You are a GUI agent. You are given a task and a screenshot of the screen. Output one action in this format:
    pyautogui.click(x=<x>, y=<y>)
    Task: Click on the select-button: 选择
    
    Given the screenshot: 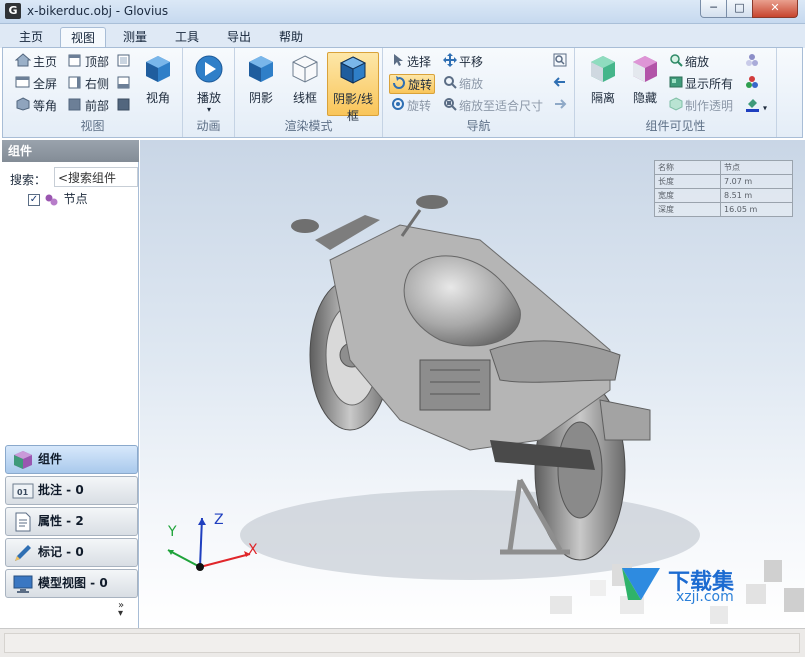 What is the action you would take?
    pyautogui.click(x=411, y=62)
    